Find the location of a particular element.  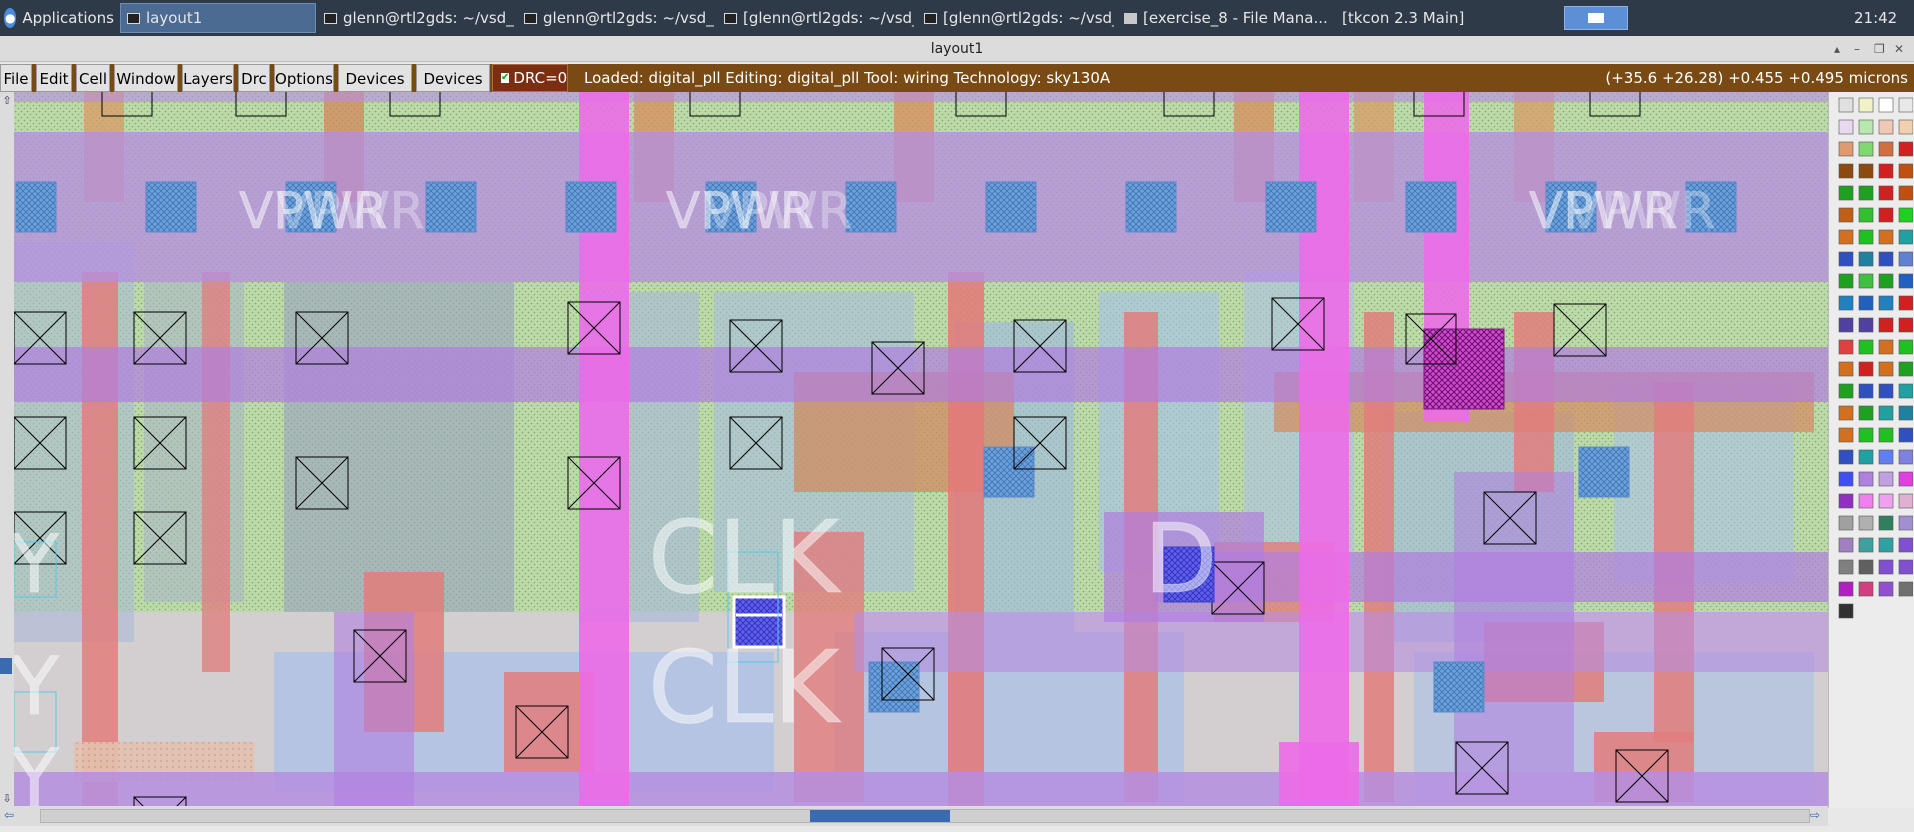

layer-swatches is located at coordinates (1871, 450).